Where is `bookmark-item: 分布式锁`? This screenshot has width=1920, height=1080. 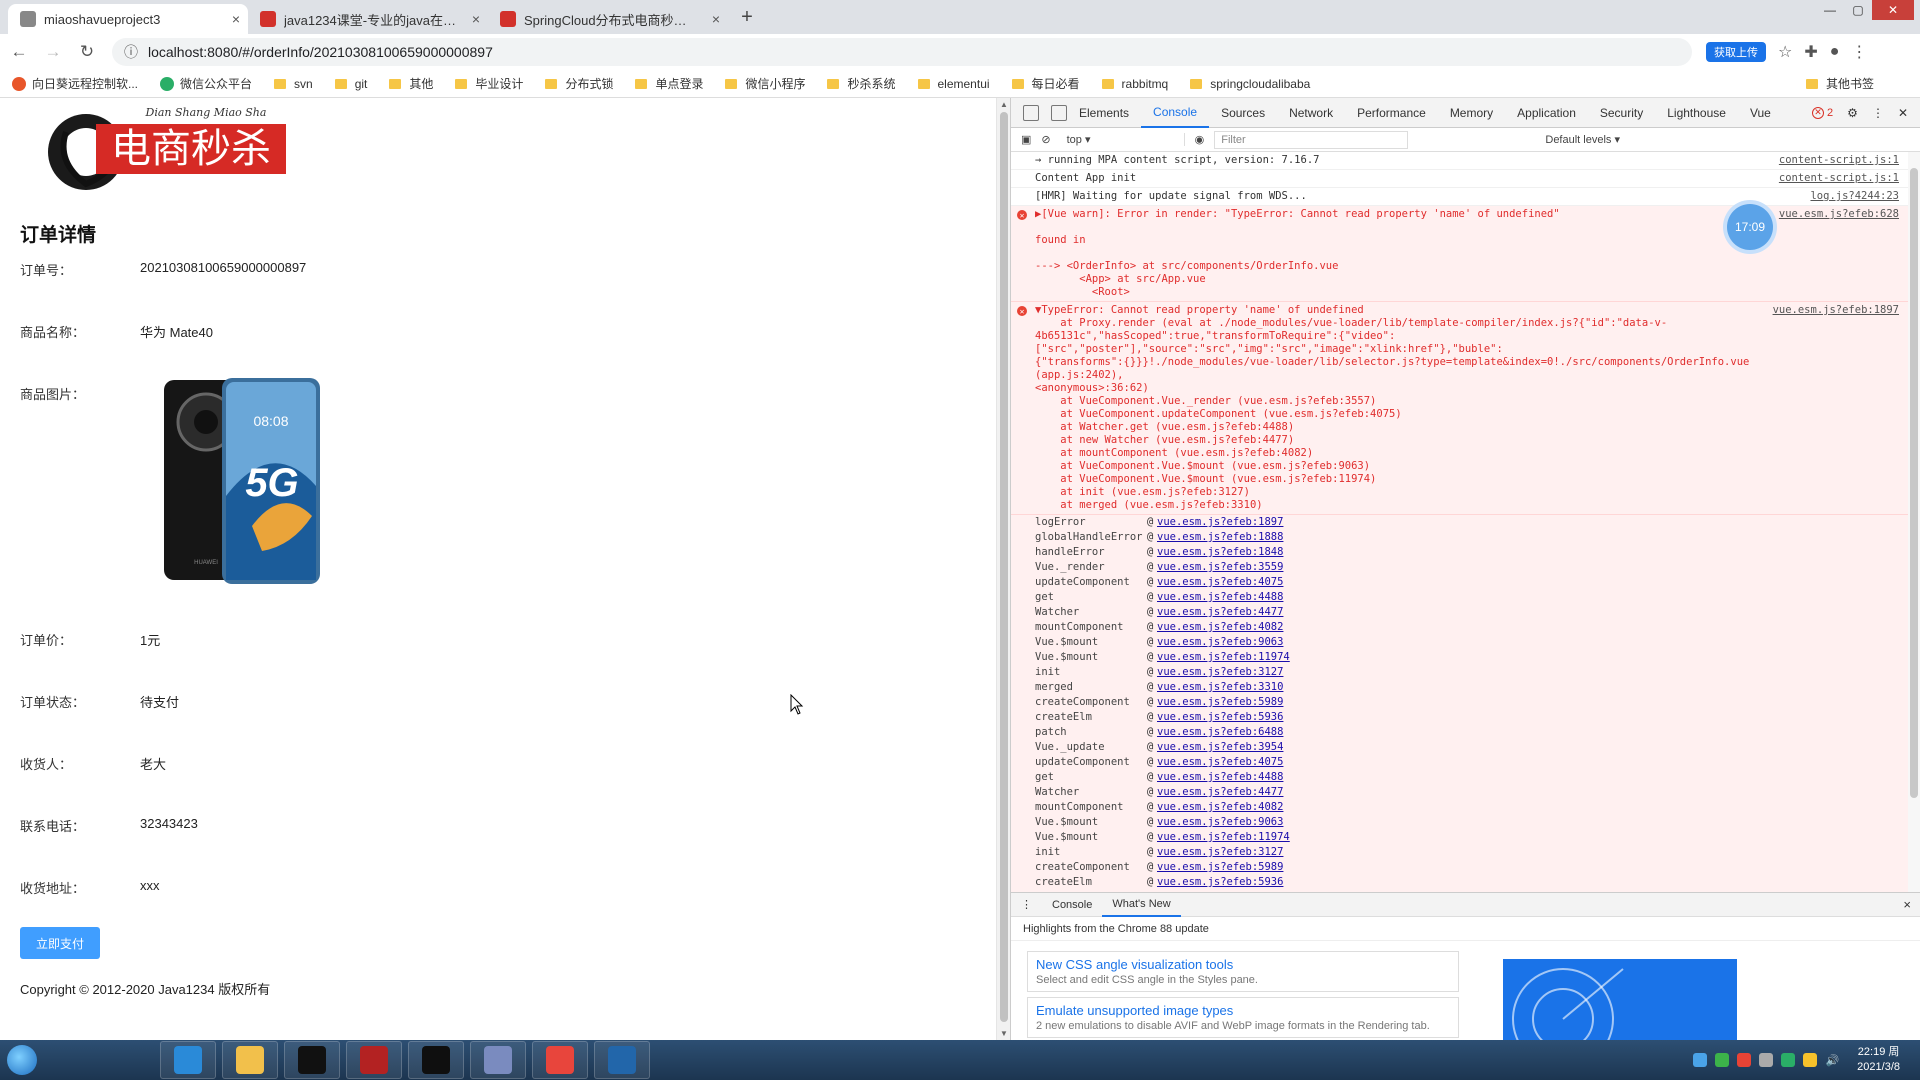 bookmark-item: 分布式锁 is located at coordinates (579, 83).